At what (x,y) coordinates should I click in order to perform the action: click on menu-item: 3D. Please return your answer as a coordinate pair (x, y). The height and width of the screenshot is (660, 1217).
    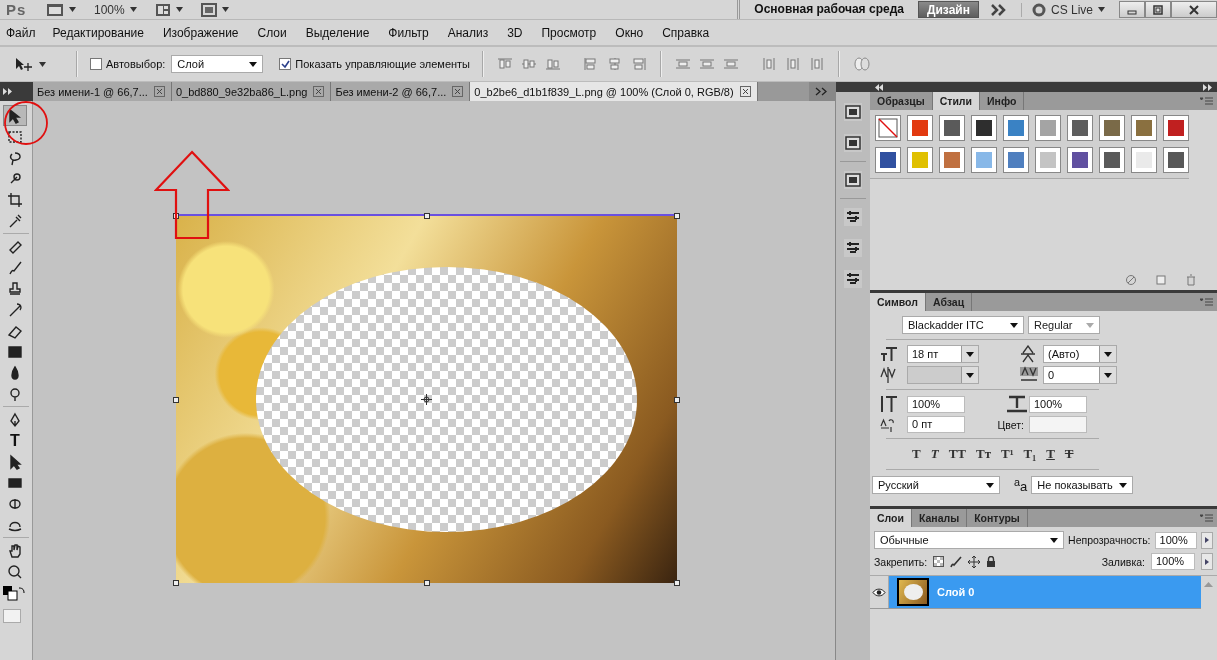
    Looking at the image, I should click on (519, 32).